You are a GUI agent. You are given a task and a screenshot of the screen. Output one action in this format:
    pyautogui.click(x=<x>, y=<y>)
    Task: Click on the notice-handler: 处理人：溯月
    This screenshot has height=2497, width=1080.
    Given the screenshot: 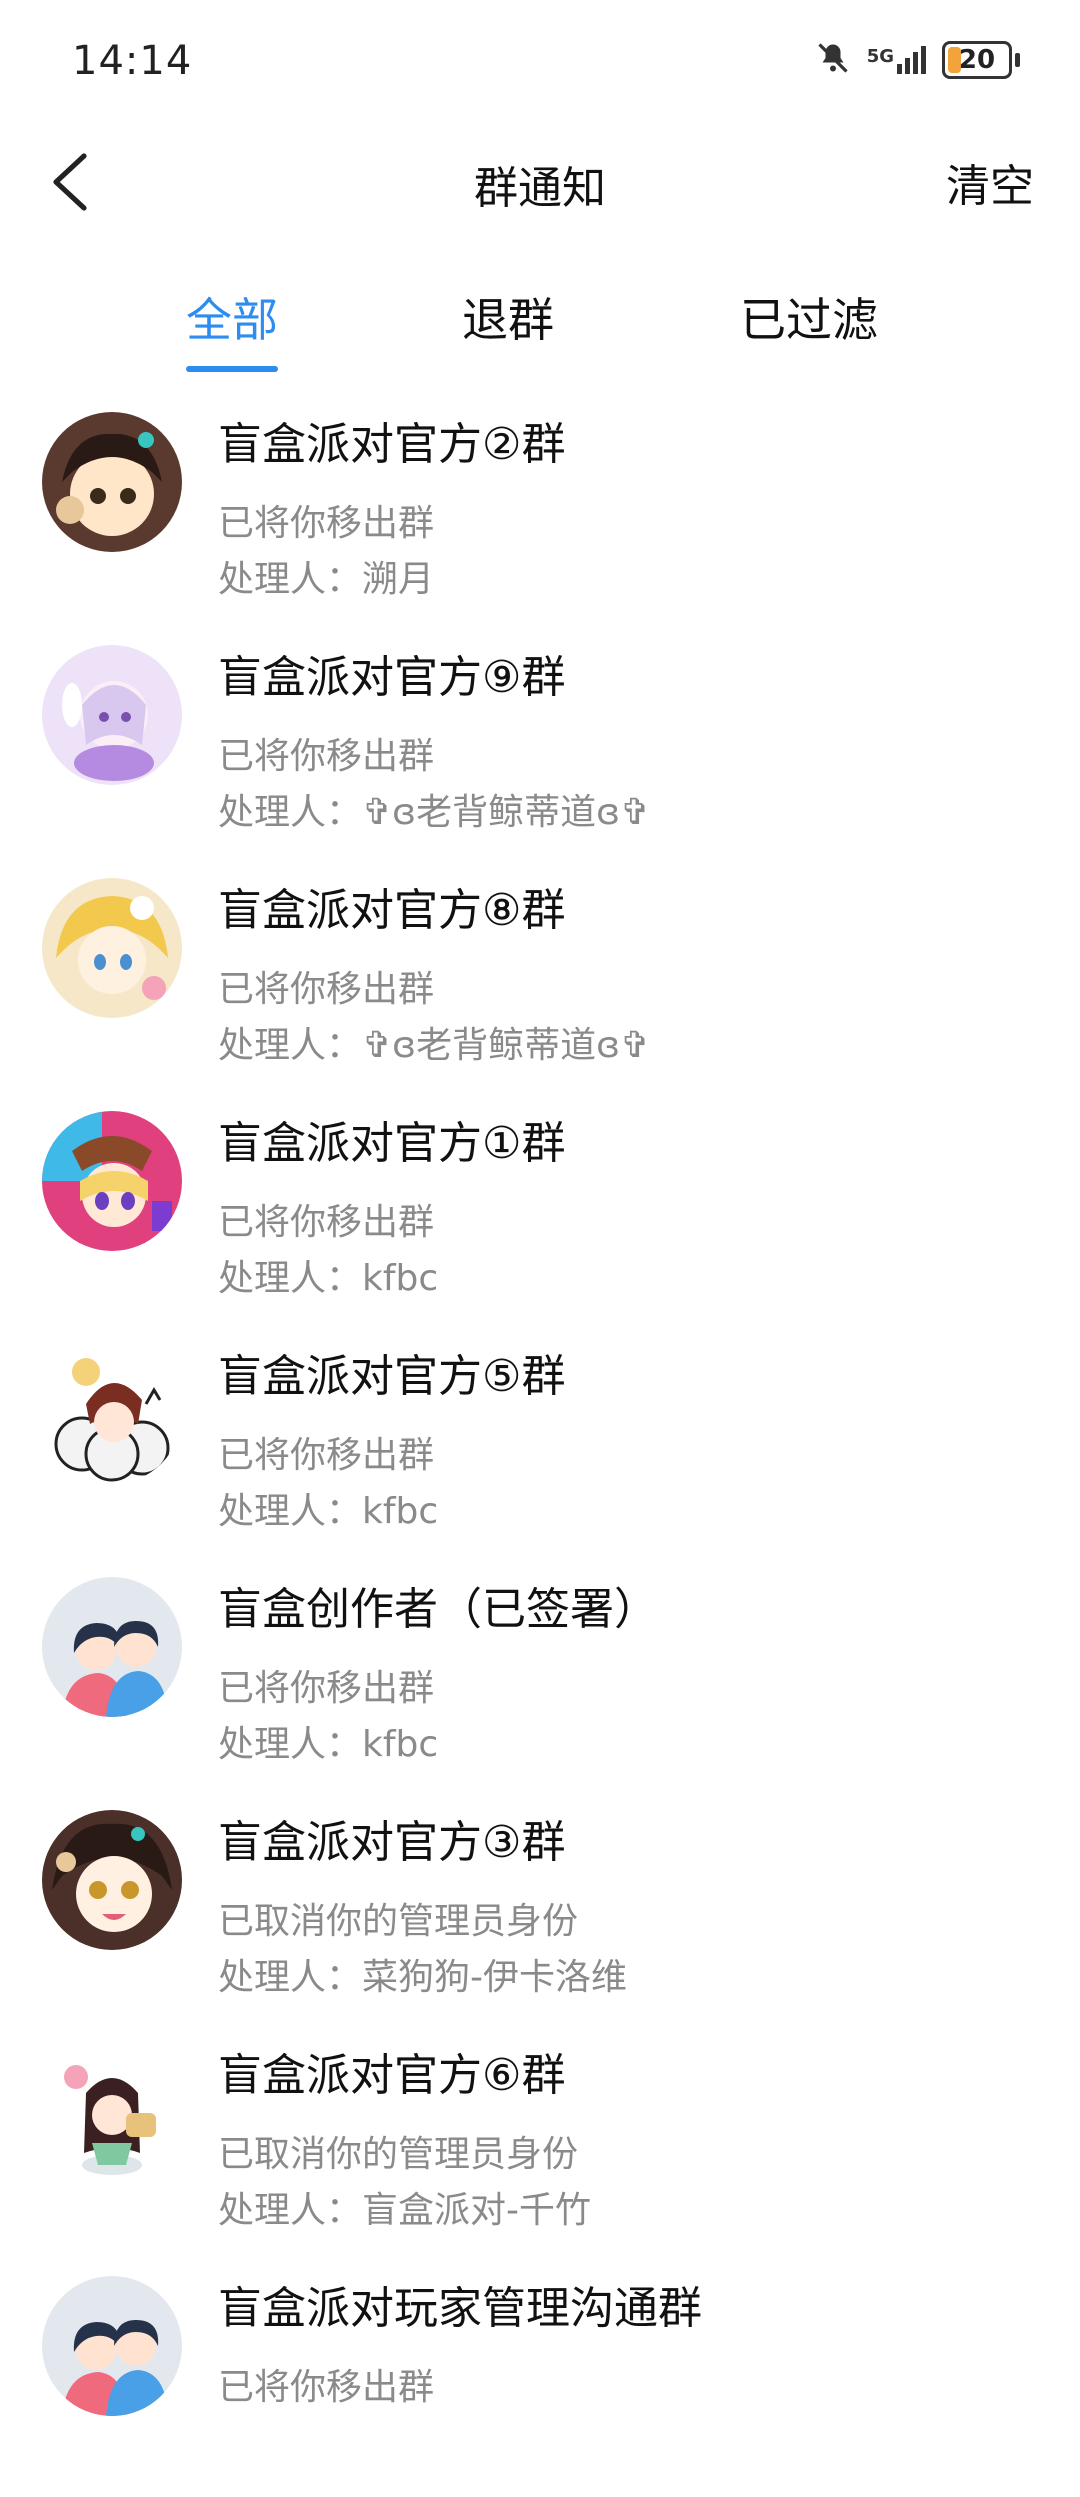 What is the action you would take?
    pyautogui.click(x=326, y=579)
    